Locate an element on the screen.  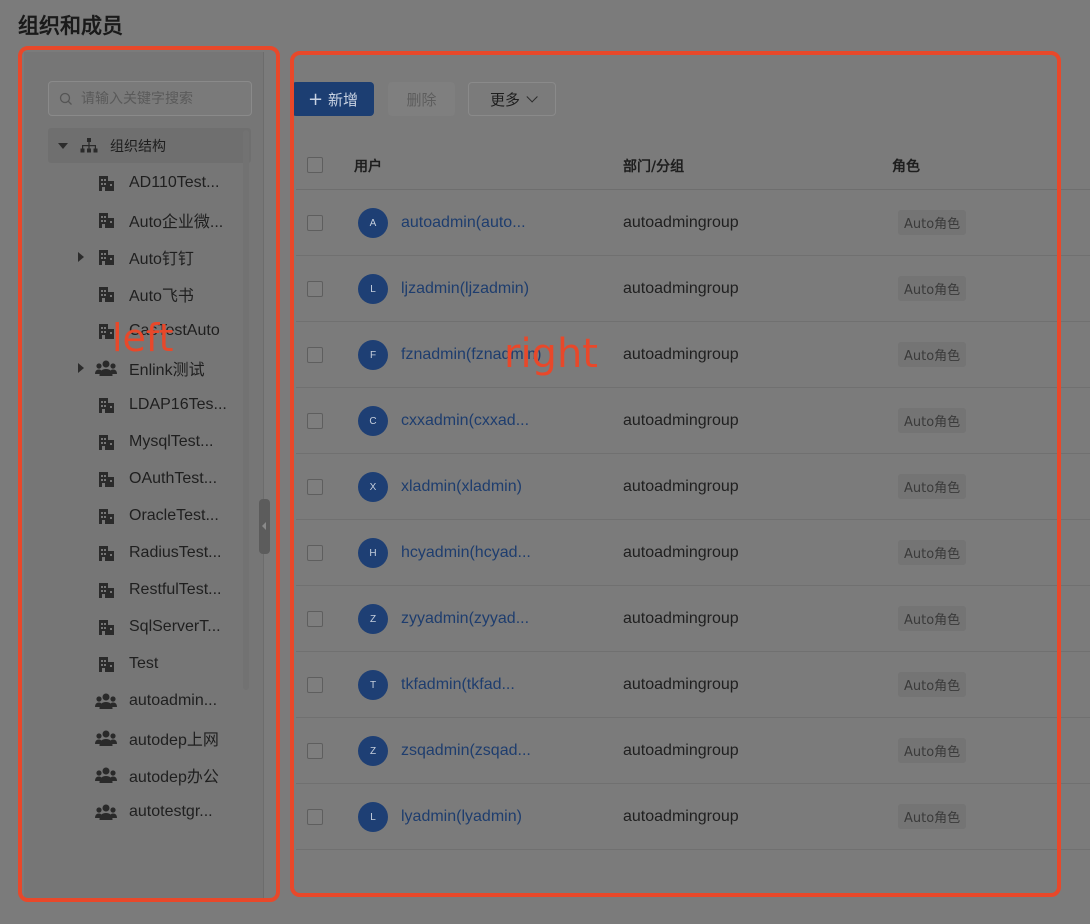
page-title: 组织和成员 is located at coordinates (70, 26).